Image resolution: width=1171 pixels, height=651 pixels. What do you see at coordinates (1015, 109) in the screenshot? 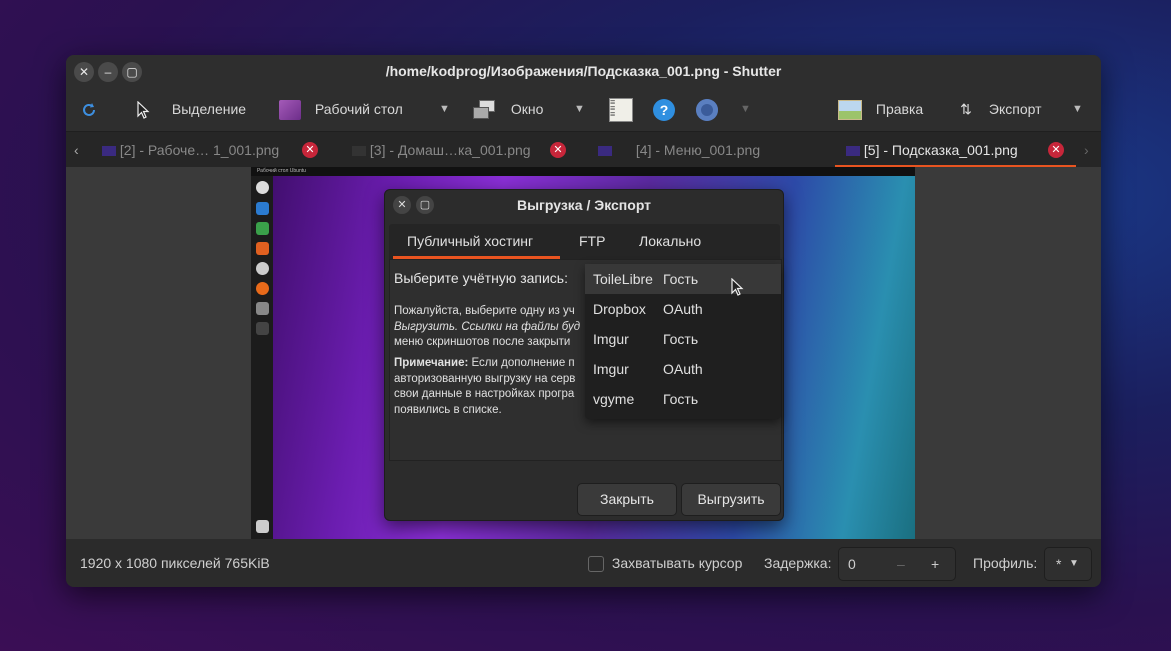
I see `export-label: Экспорт` at bounding box center [1015, 109].